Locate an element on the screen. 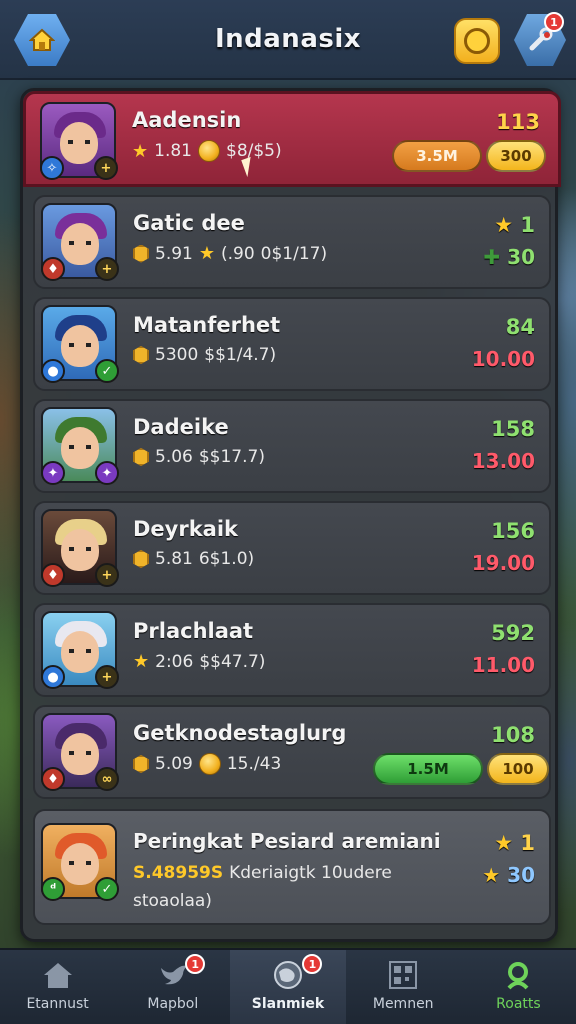  player-stats: 5.06 $$17.7) is located at coordinates (199, 457).